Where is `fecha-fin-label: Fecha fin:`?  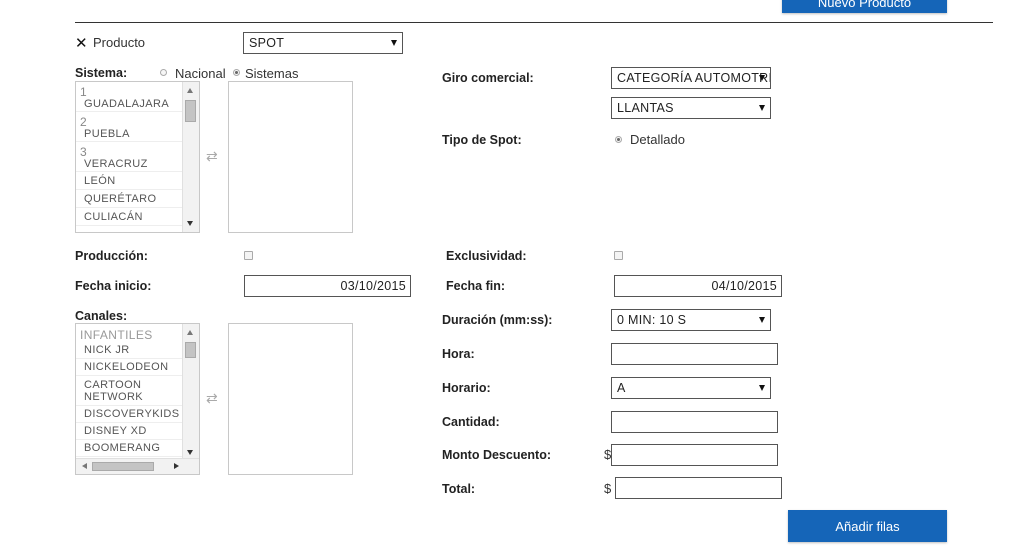 fecha-fin-label: Fecha fin: is located at coordinates (476, 286).